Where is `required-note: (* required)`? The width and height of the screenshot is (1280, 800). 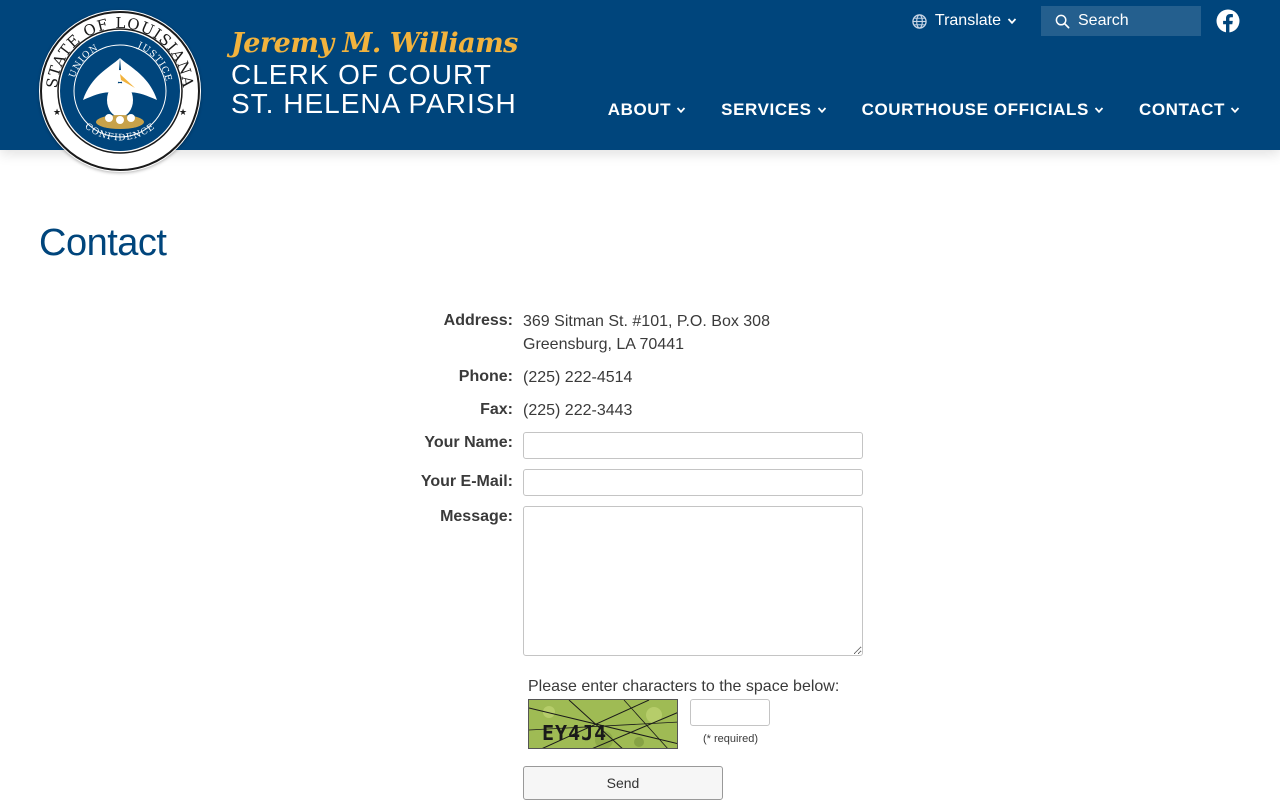
required-note: (* required) is located at coordinates (731, 739).